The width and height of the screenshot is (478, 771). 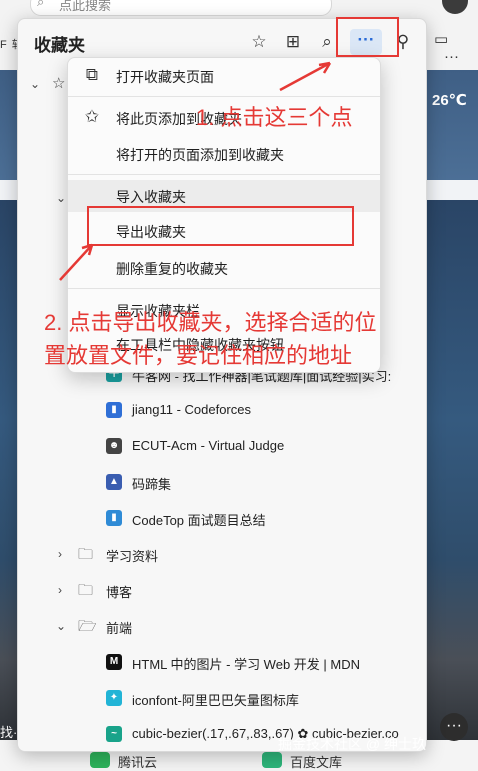 I want to click on menu-item-label: 打开收藏夹页面, so click(x=165, y=77).